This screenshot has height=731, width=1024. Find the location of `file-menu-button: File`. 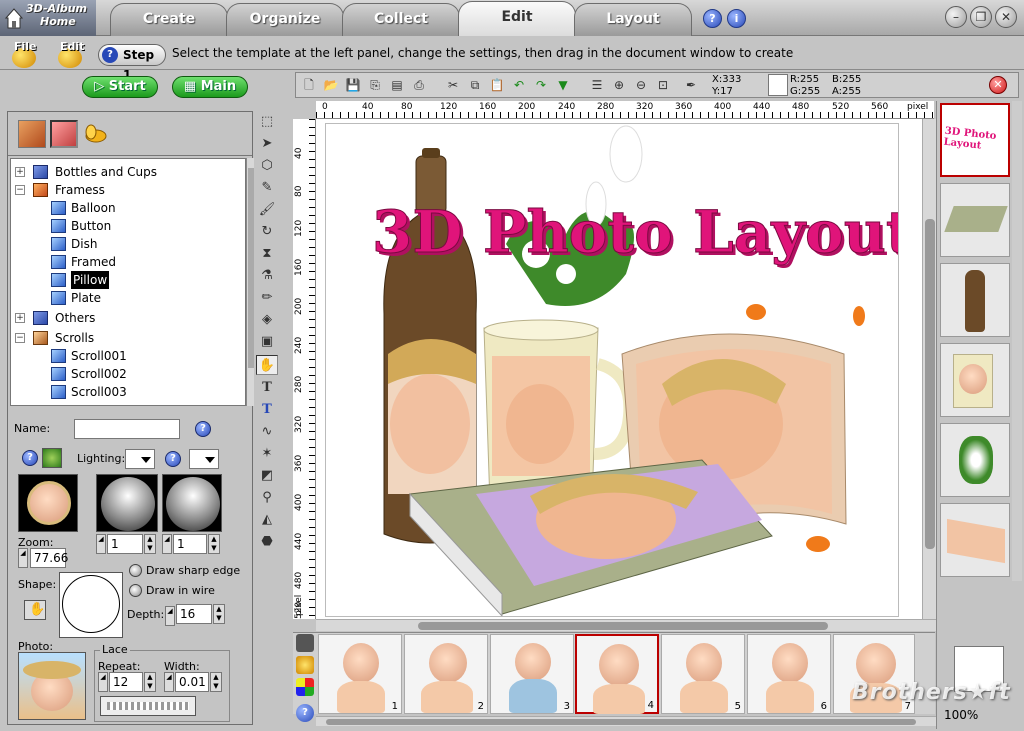

file-menu-button: File is located at coordinates (24, 54).